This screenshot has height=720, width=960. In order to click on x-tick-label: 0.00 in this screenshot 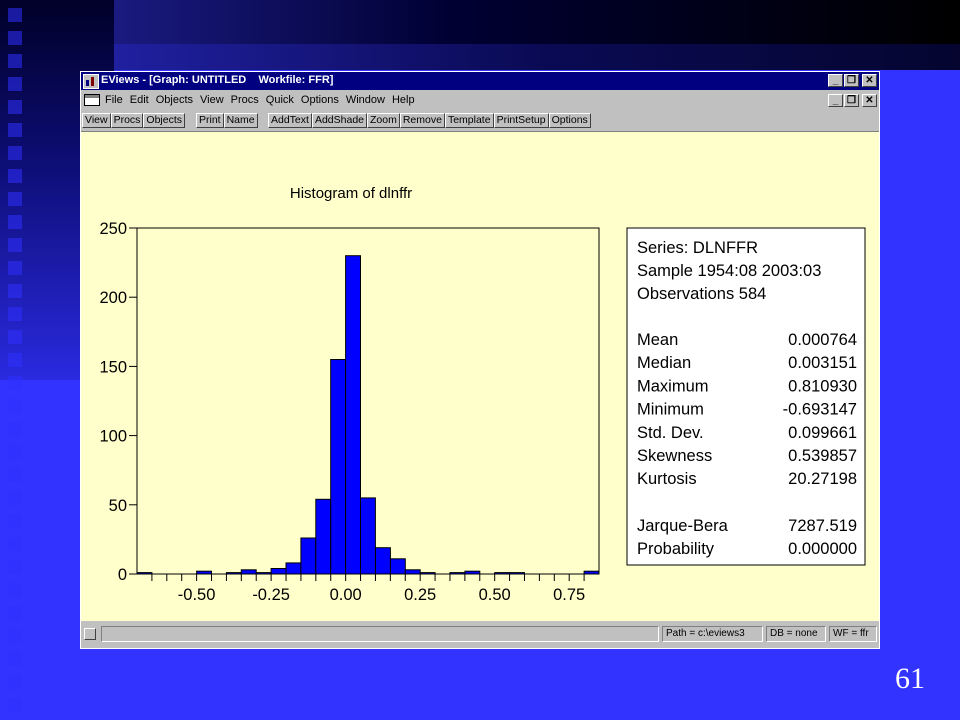, I will do `click(346, 595)`.